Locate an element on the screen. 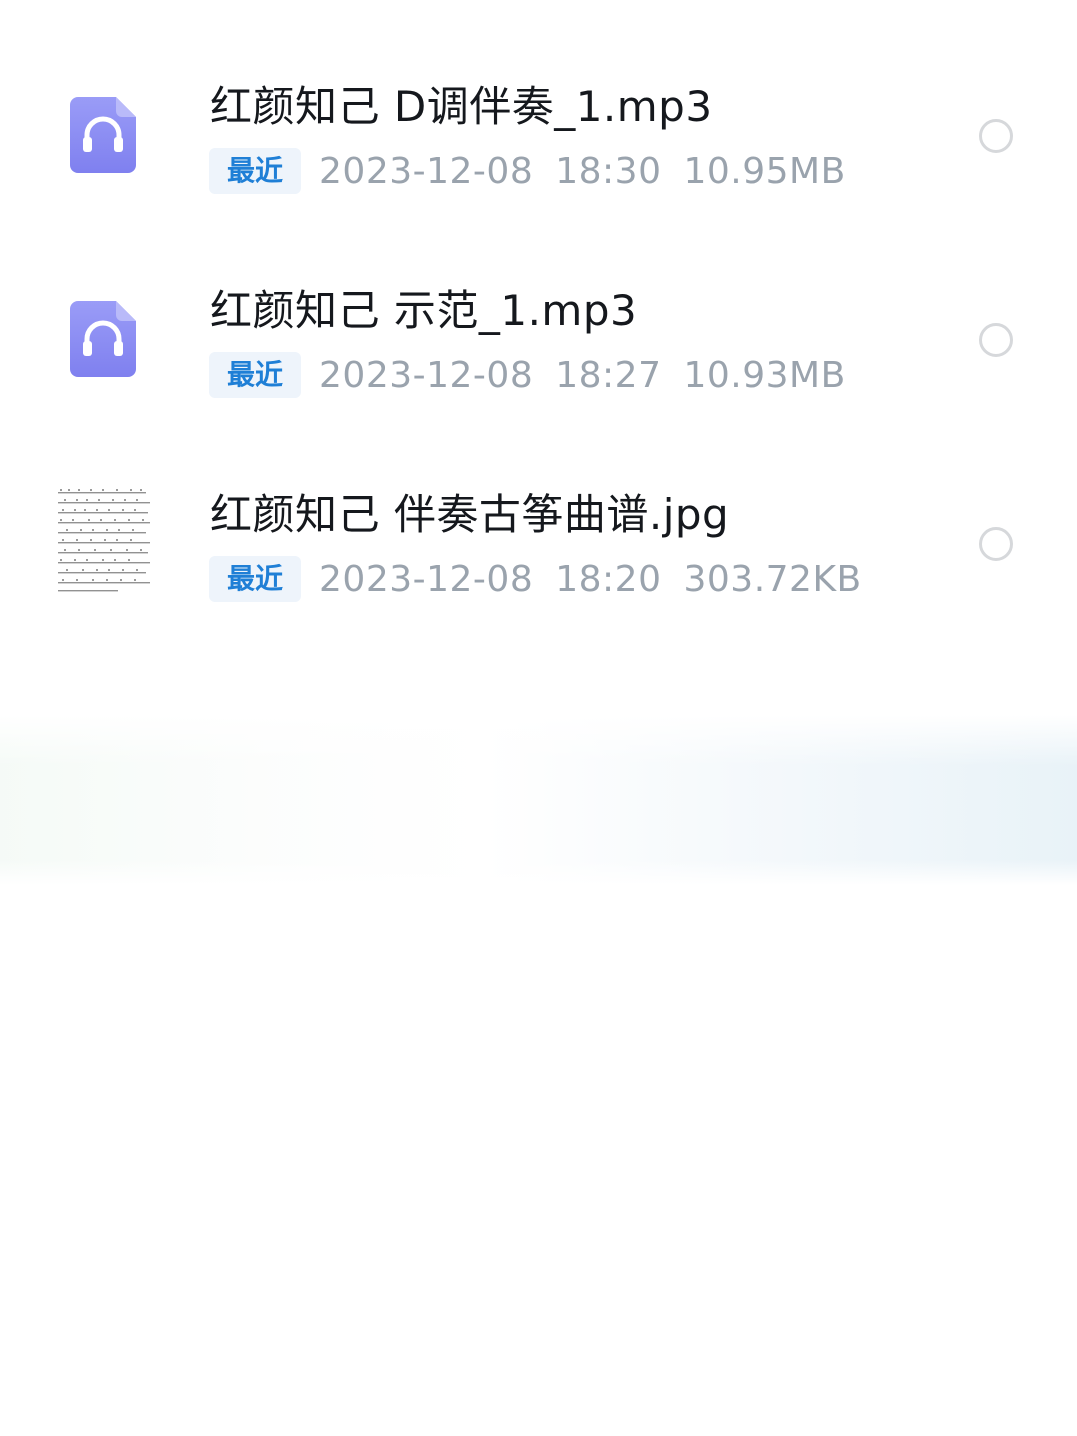 This screenshot has height=1436, width=1077. image-thumbnail is located at coordinates (104, 541).